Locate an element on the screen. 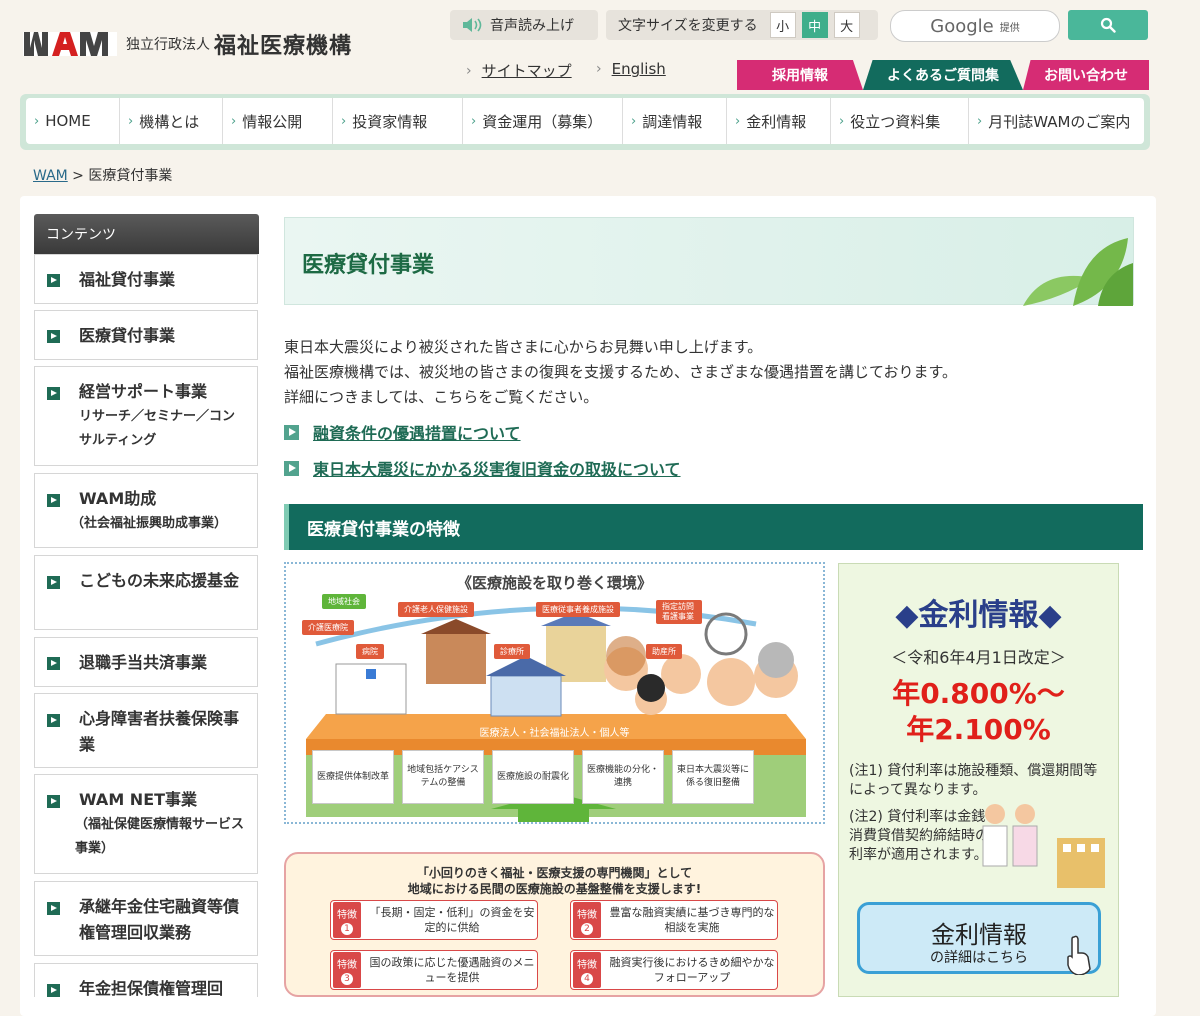  tab-faq: よくあるご質問集 is located at coordinates (943, 75).